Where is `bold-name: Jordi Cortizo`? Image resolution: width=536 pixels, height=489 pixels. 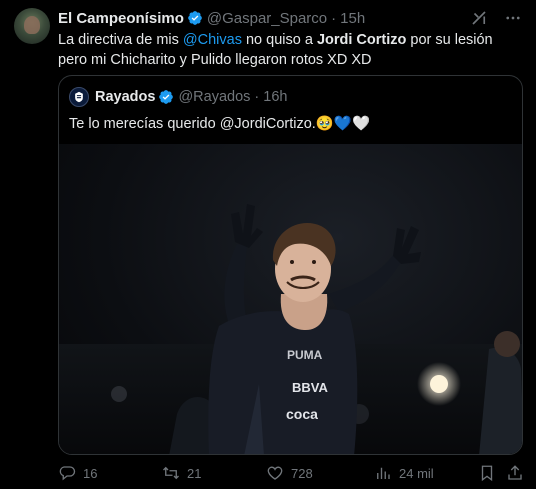
bold-name: Jordi Cortizo is located at coordinates (361, 40).